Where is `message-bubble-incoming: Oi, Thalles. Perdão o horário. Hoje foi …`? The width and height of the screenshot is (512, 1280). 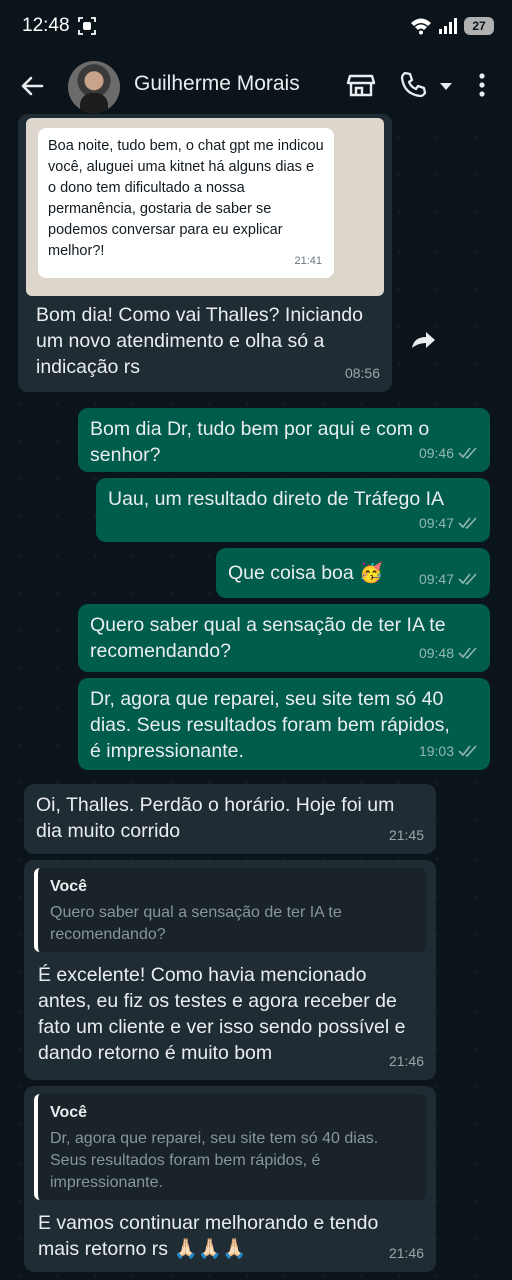
message-bubble-incoming: Oi, Thalles. Perdão o horário. Hoje foi … is located at coordinates (230, 819).